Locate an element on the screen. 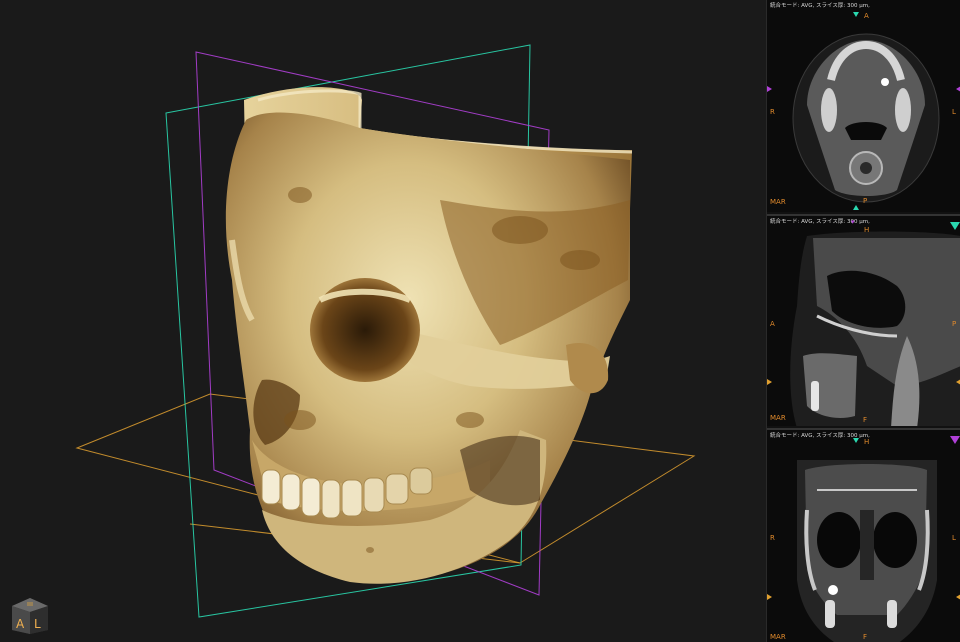  axial-right-marker is located at coordinates (958, 89).